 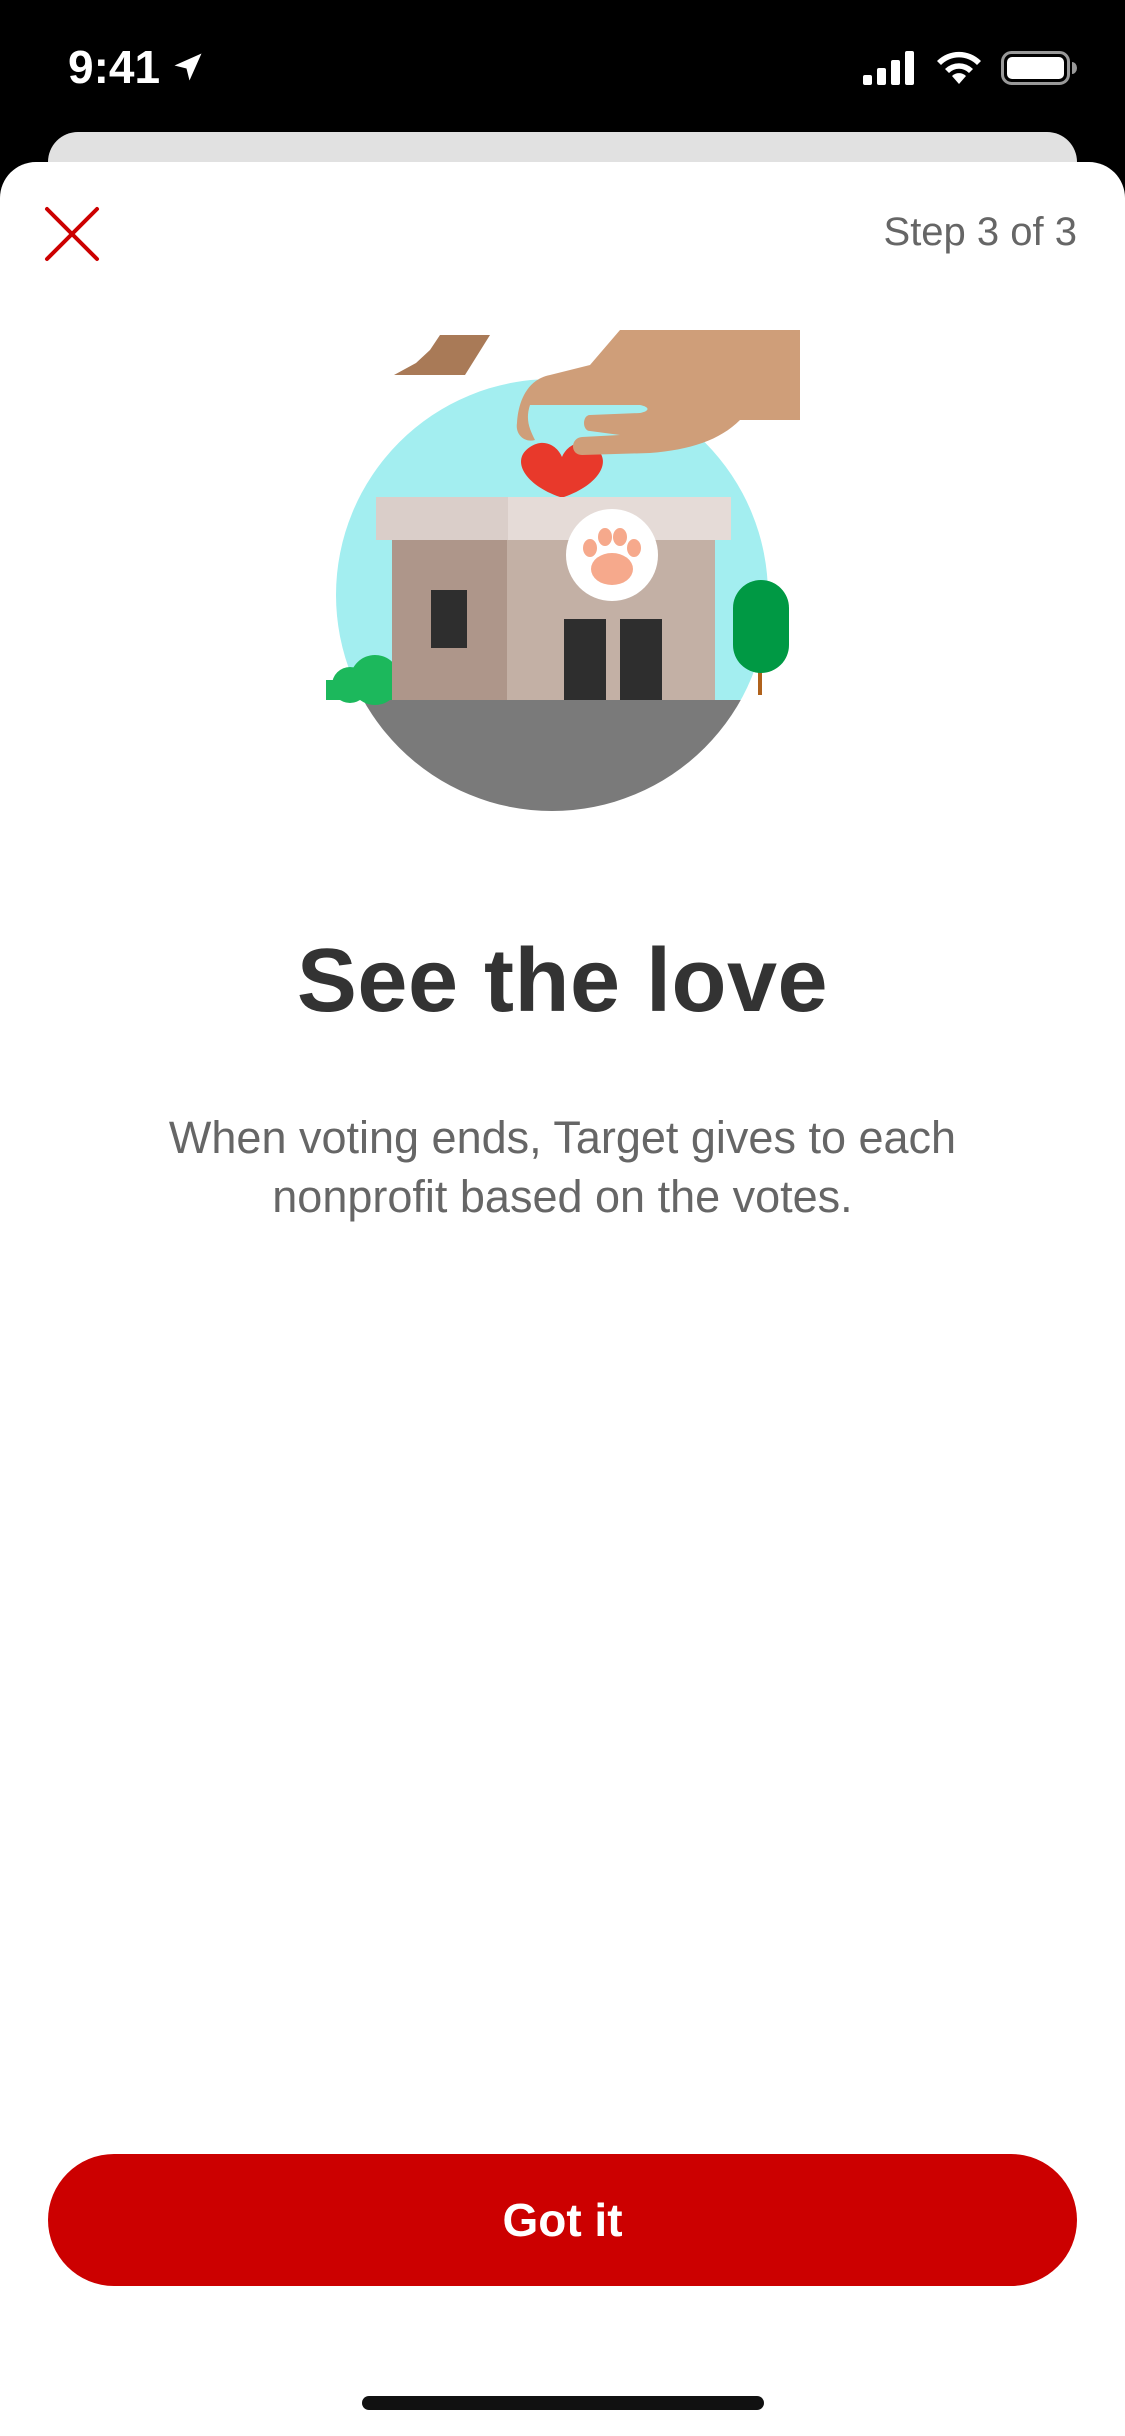 What do you see at coordinates (562, 981) in the screenshot?
I see `page-title: See the love` at bounding box center [562, 981].